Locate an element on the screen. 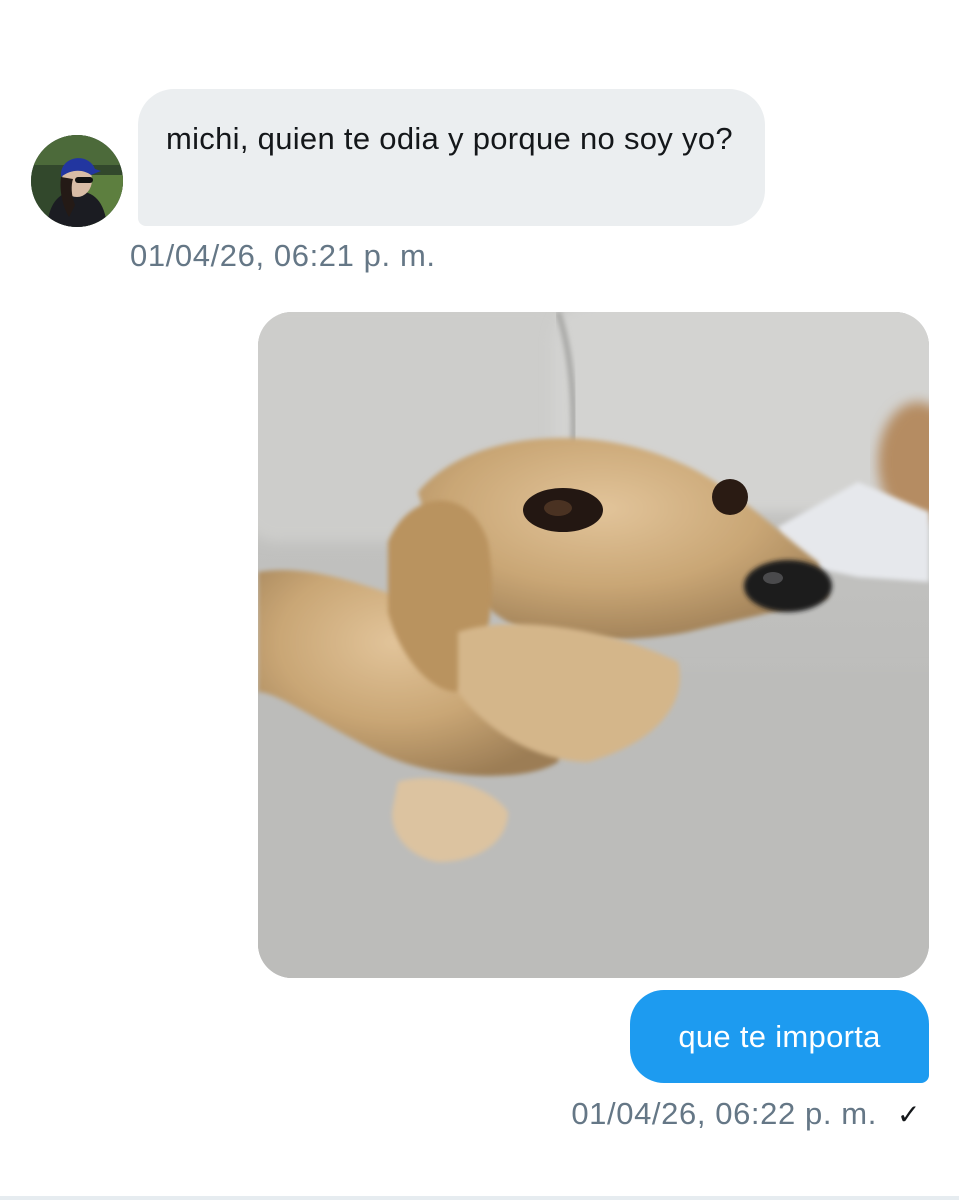 The height and width of the screenshot is (1200, 959). sender-avatar is located at coordinates (77, 181).